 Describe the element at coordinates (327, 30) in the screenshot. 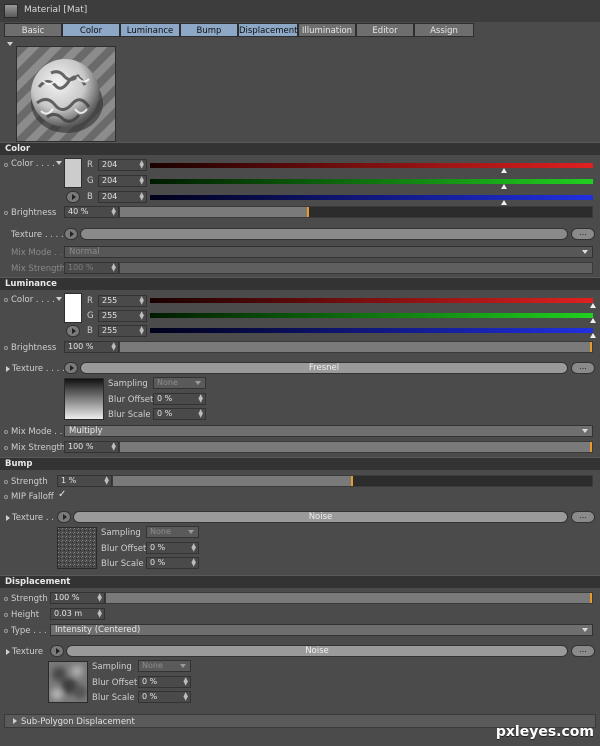

I see `tab-illumination: Illumination` at that location.